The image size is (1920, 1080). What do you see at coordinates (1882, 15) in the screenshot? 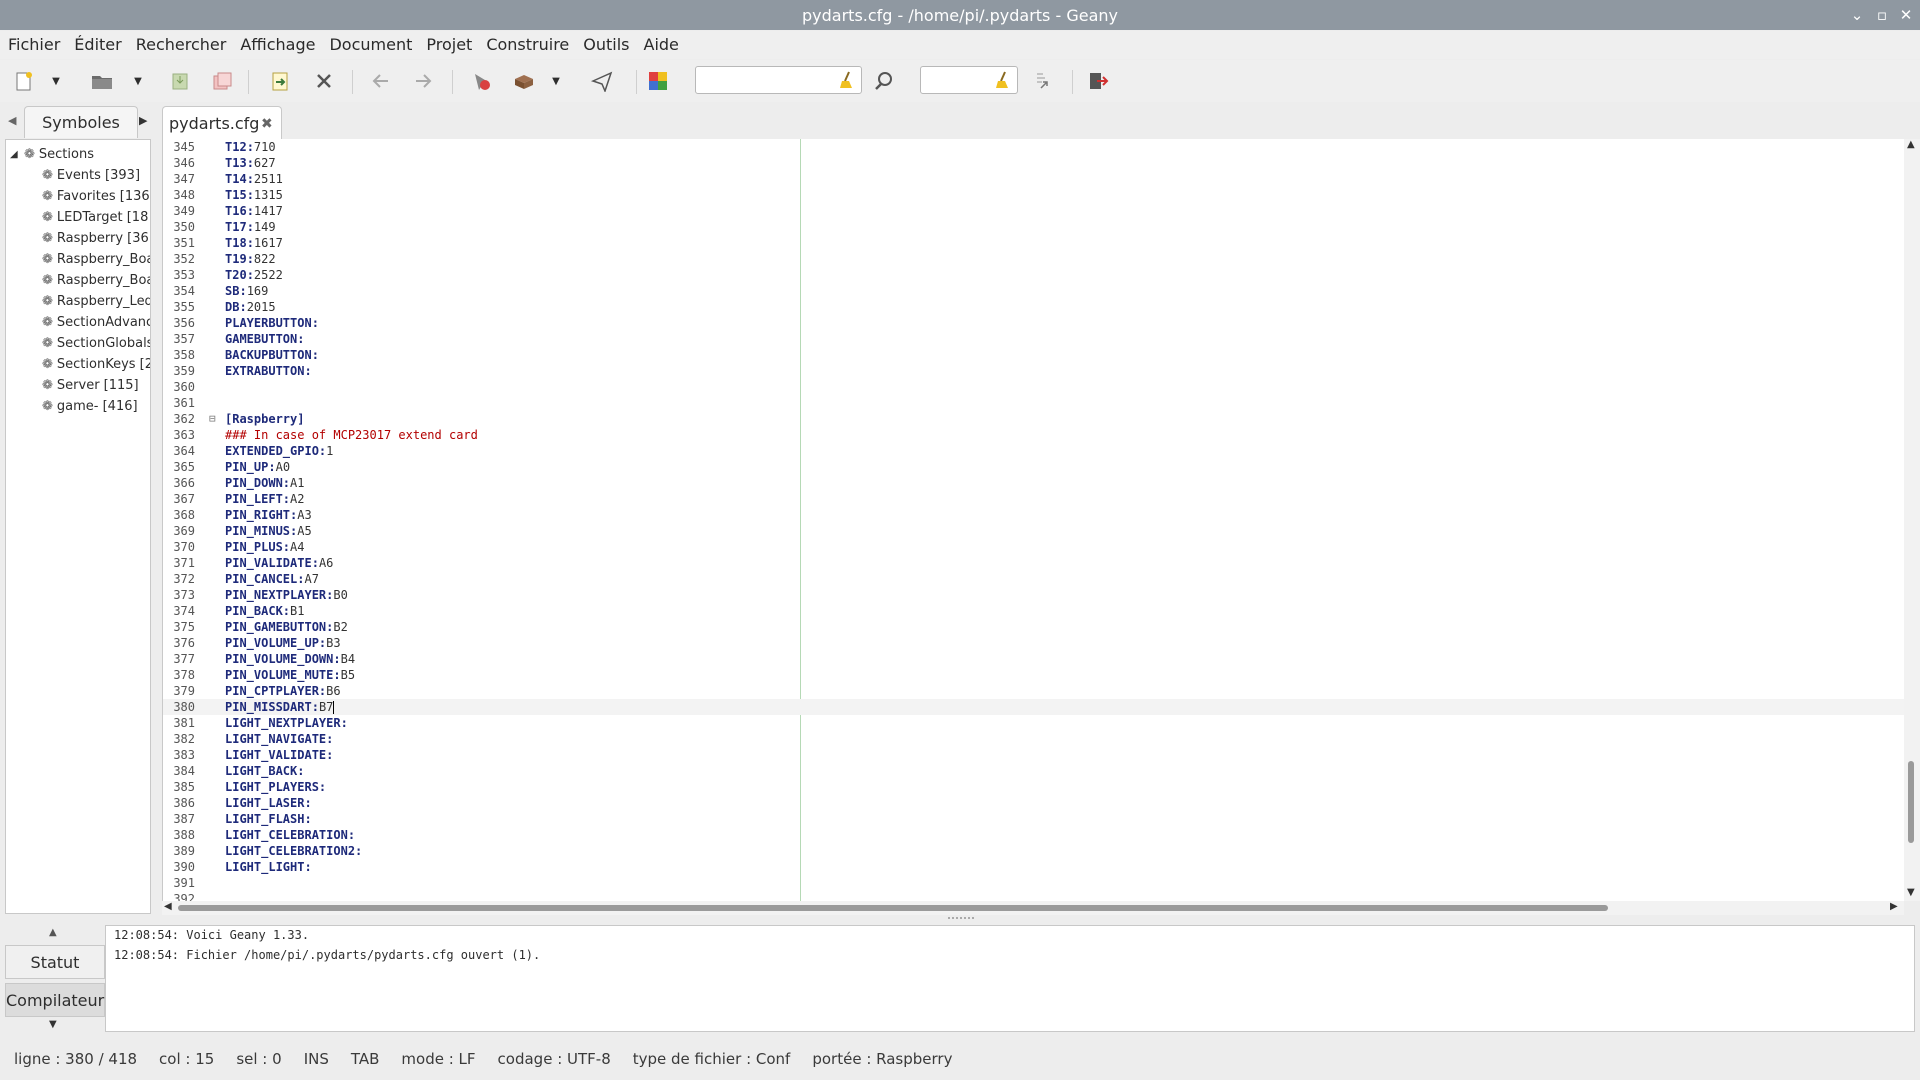
I see `maximize-icon: ▫` at bounding box center [1882, 15].